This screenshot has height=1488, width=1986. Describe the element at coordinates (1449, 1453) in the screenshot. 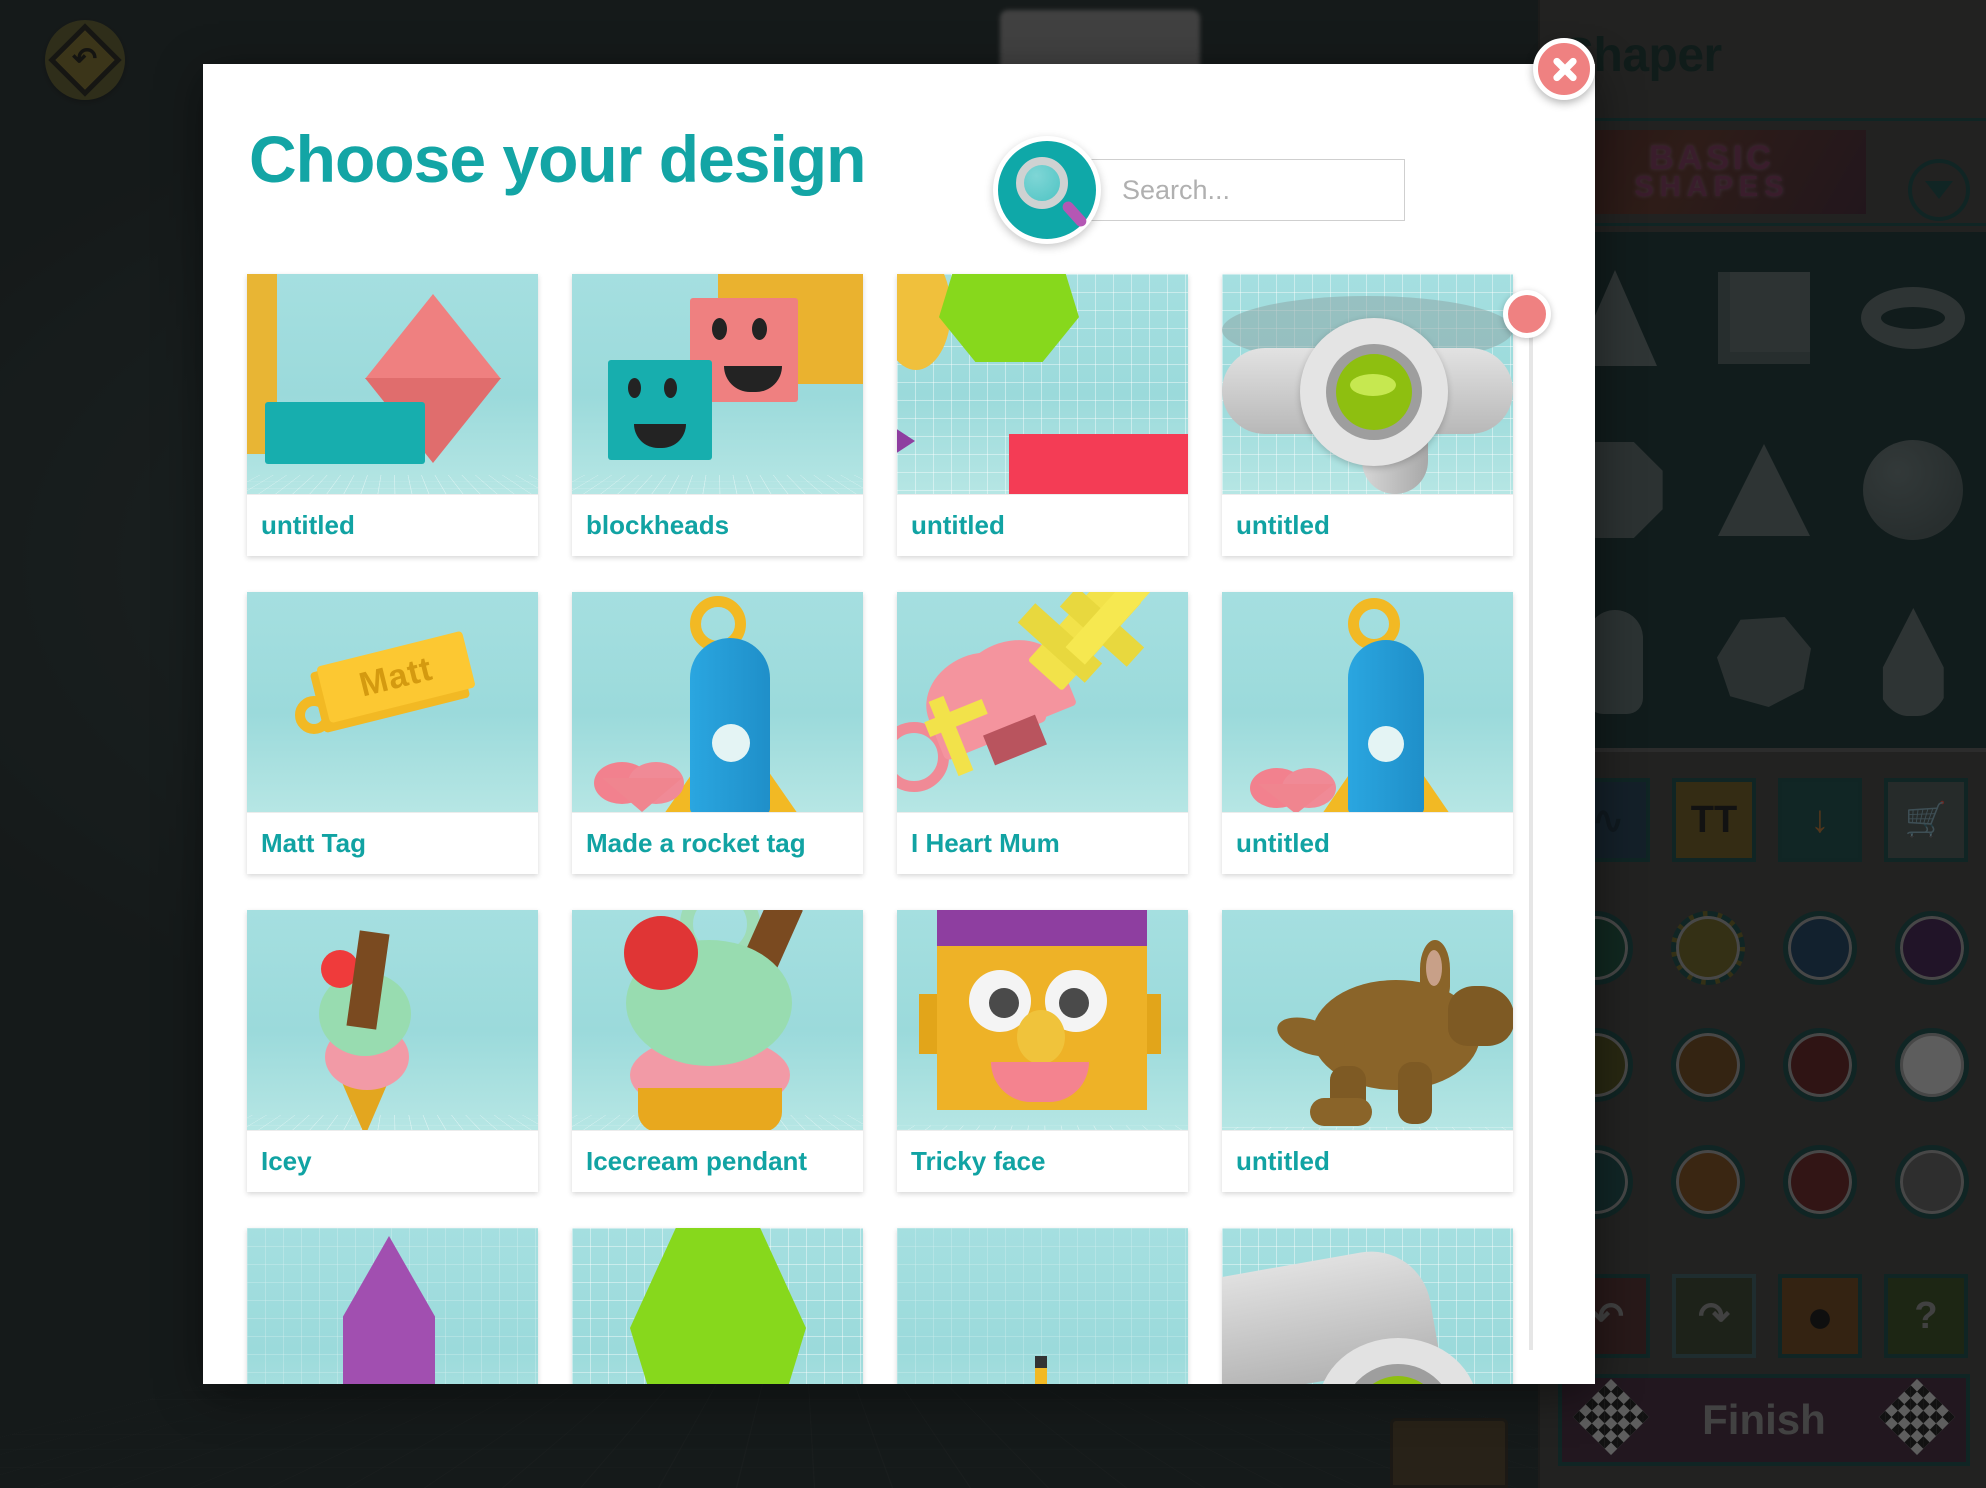

I see `pencil-tool-button` at that location.